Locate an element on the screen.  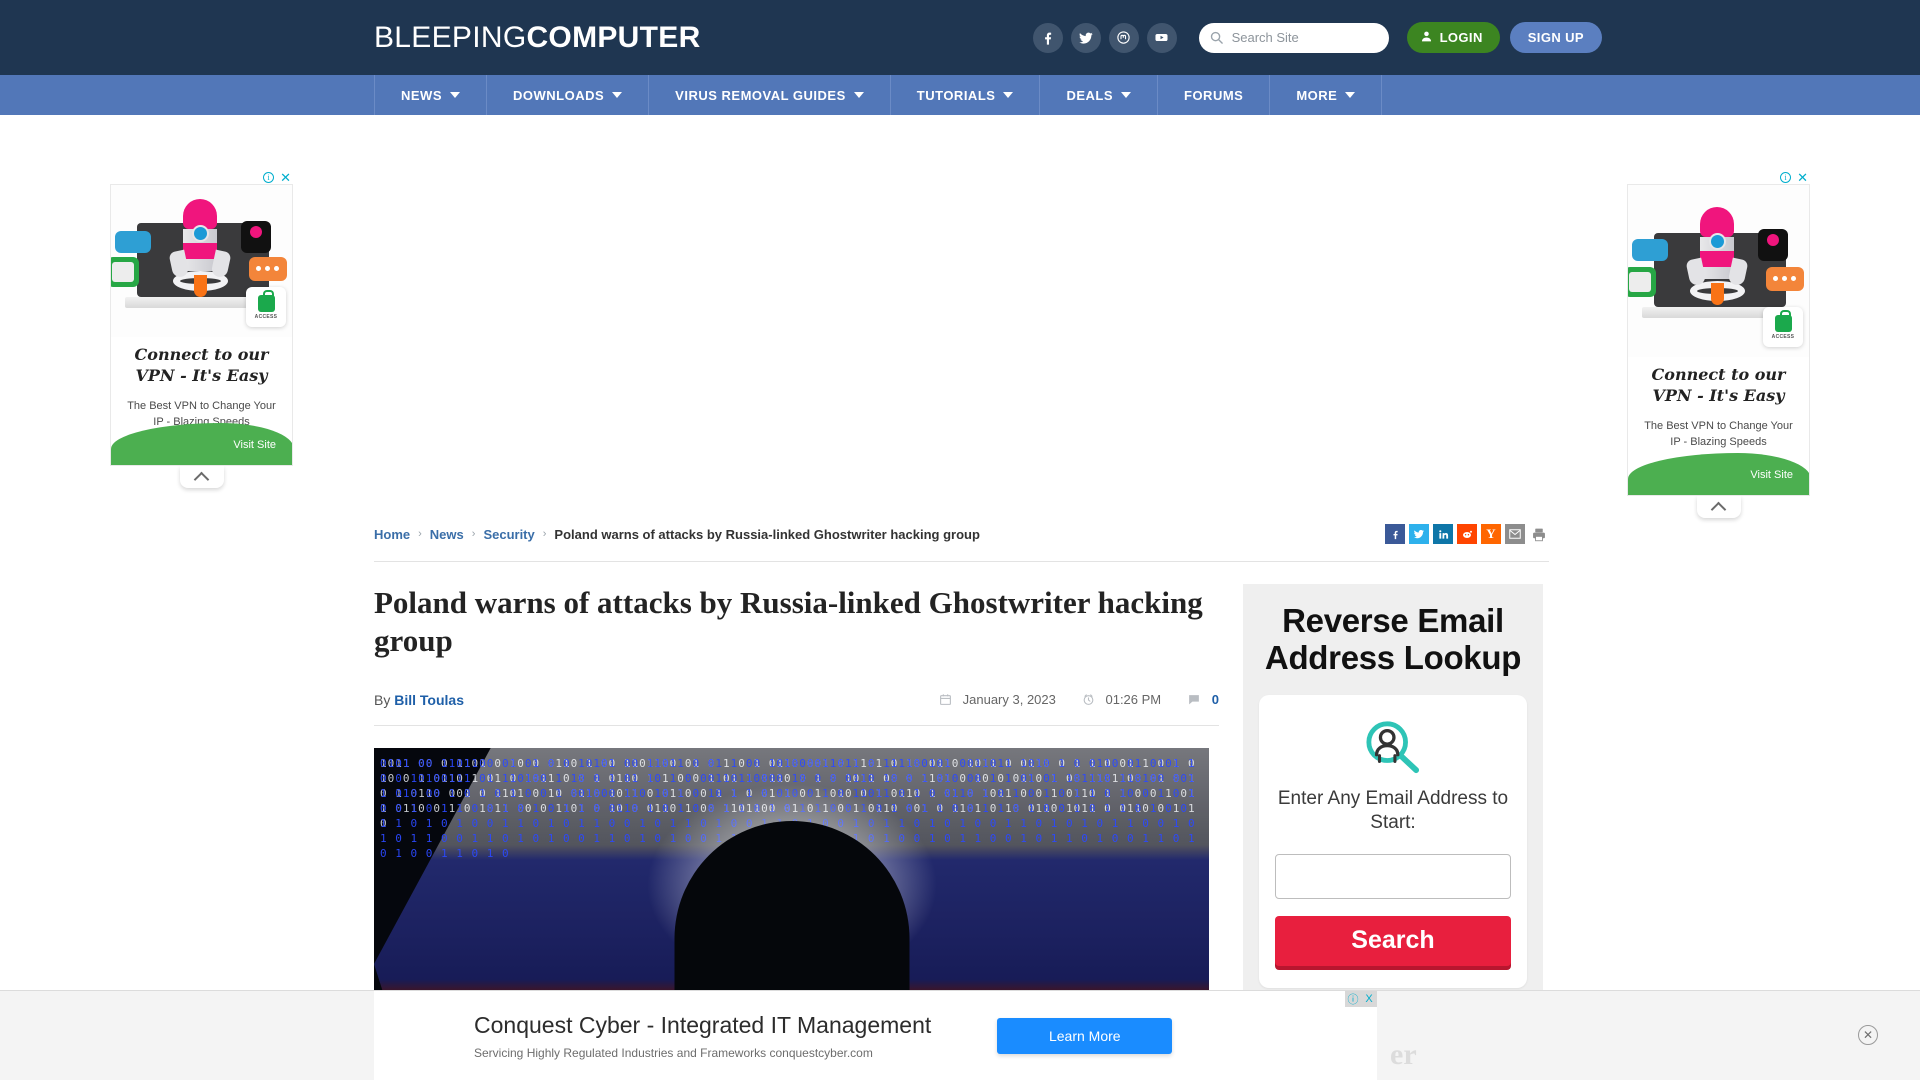
nav-label: TUTORIALS is located at coordinates (956, 95).